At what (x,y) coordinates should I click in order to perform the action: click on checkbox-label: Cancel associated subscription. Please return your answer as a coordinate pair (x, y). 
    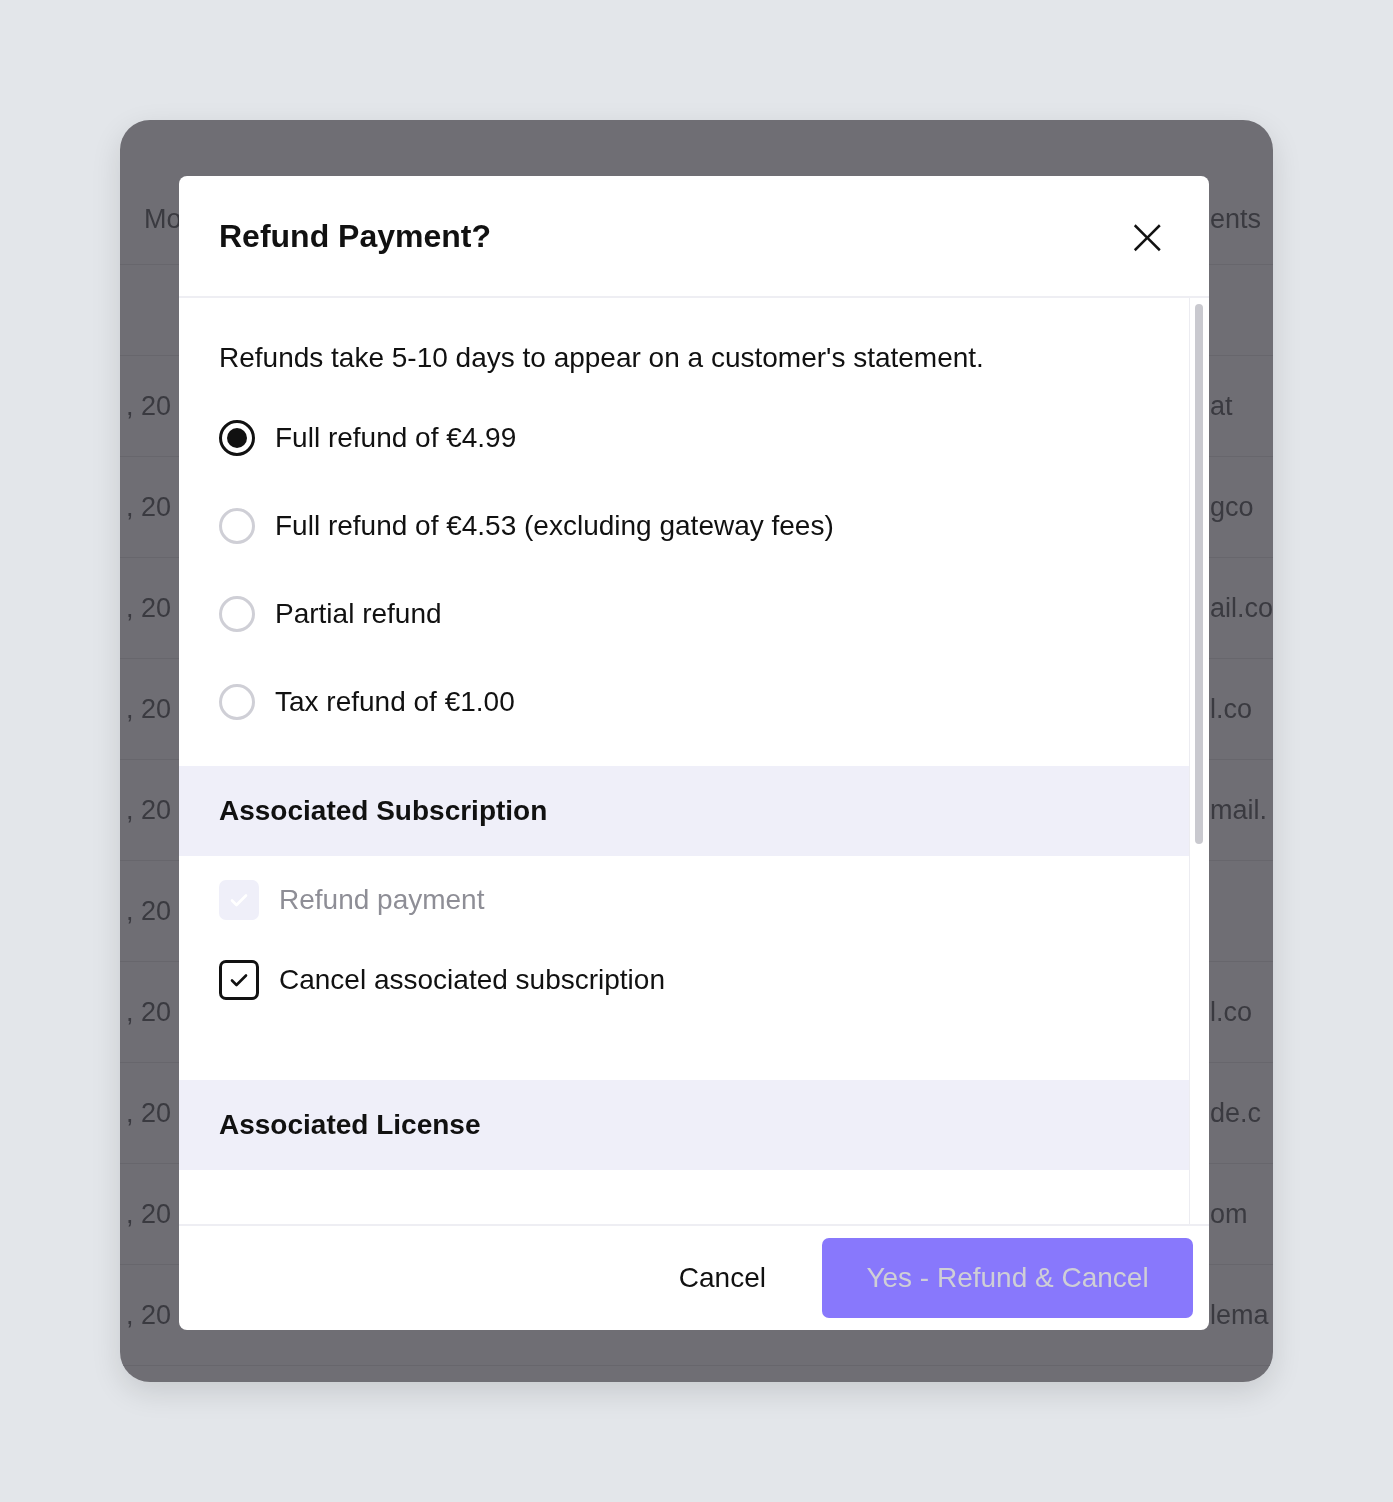
    Looking at the image, I should click on (472, 980).